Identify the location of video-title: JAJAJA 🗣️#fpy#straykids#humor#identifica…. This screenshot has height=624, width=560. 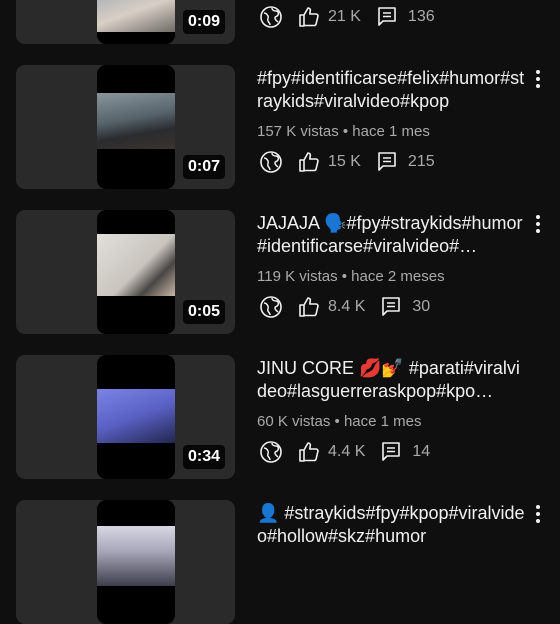
(391, 235).